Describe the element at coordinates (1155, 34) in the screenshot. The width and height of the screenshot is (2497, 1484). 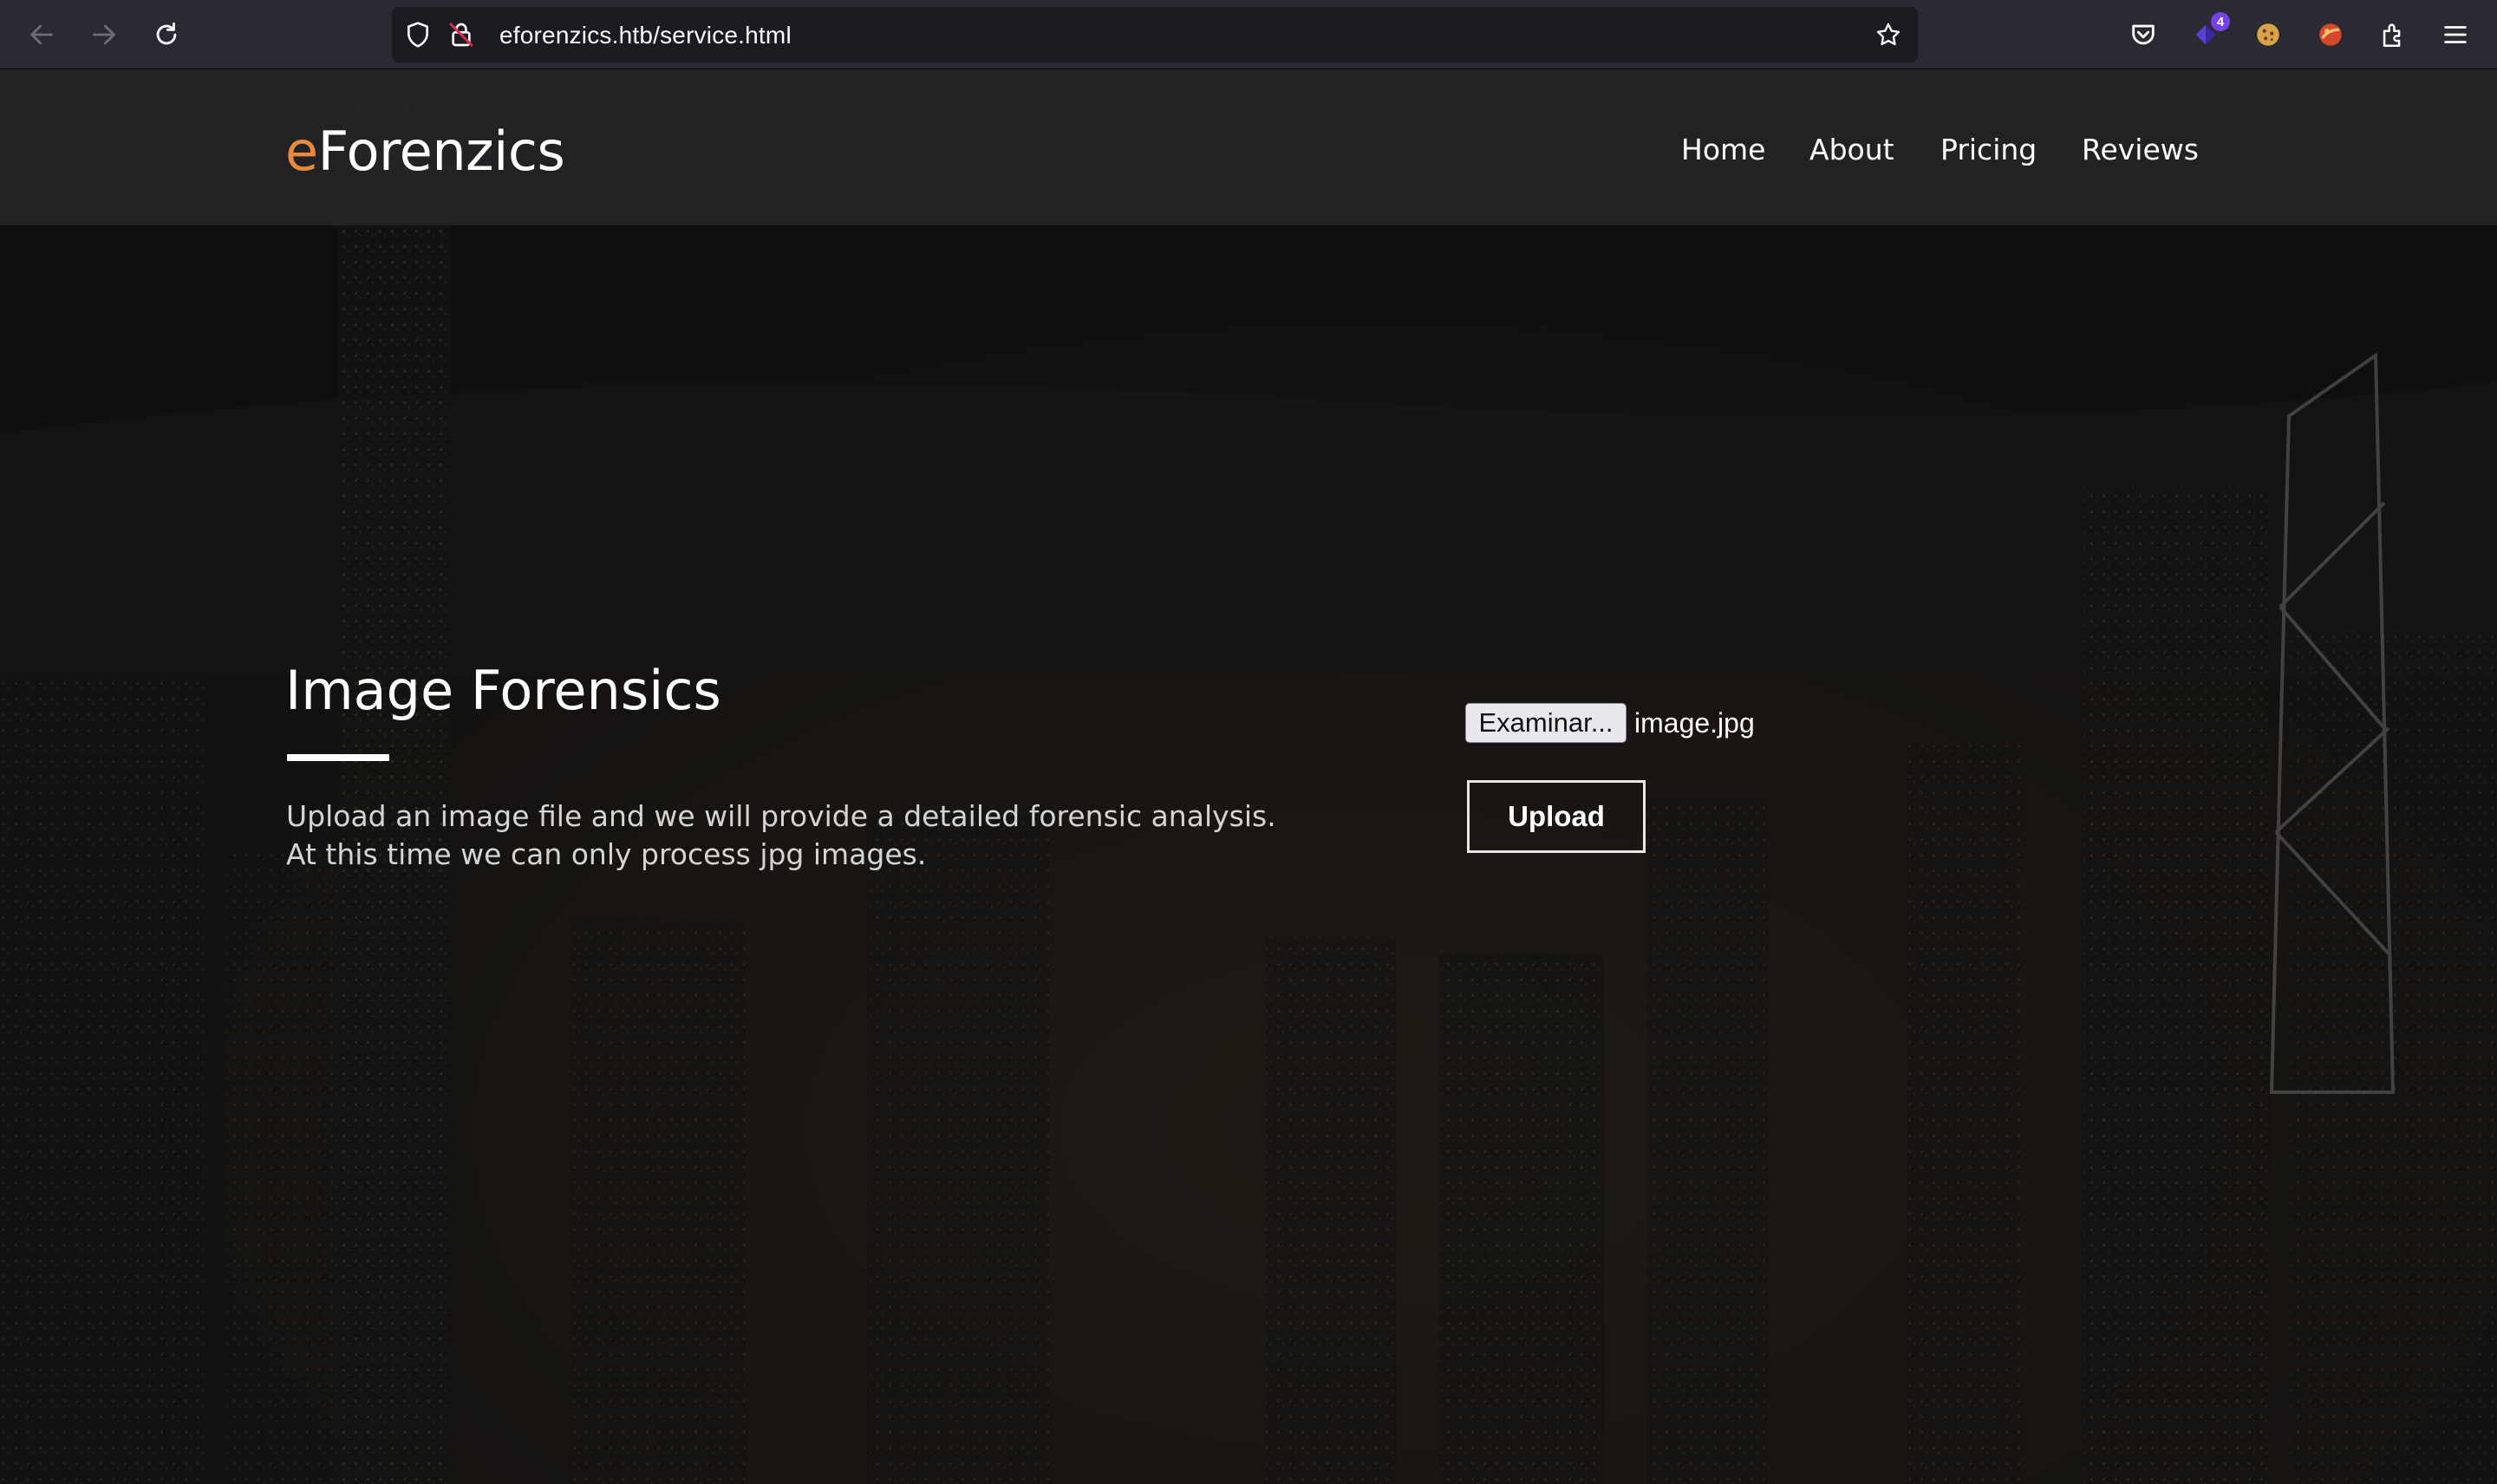
I see `address-bar: eforenzics.htb/service.html` at that location.